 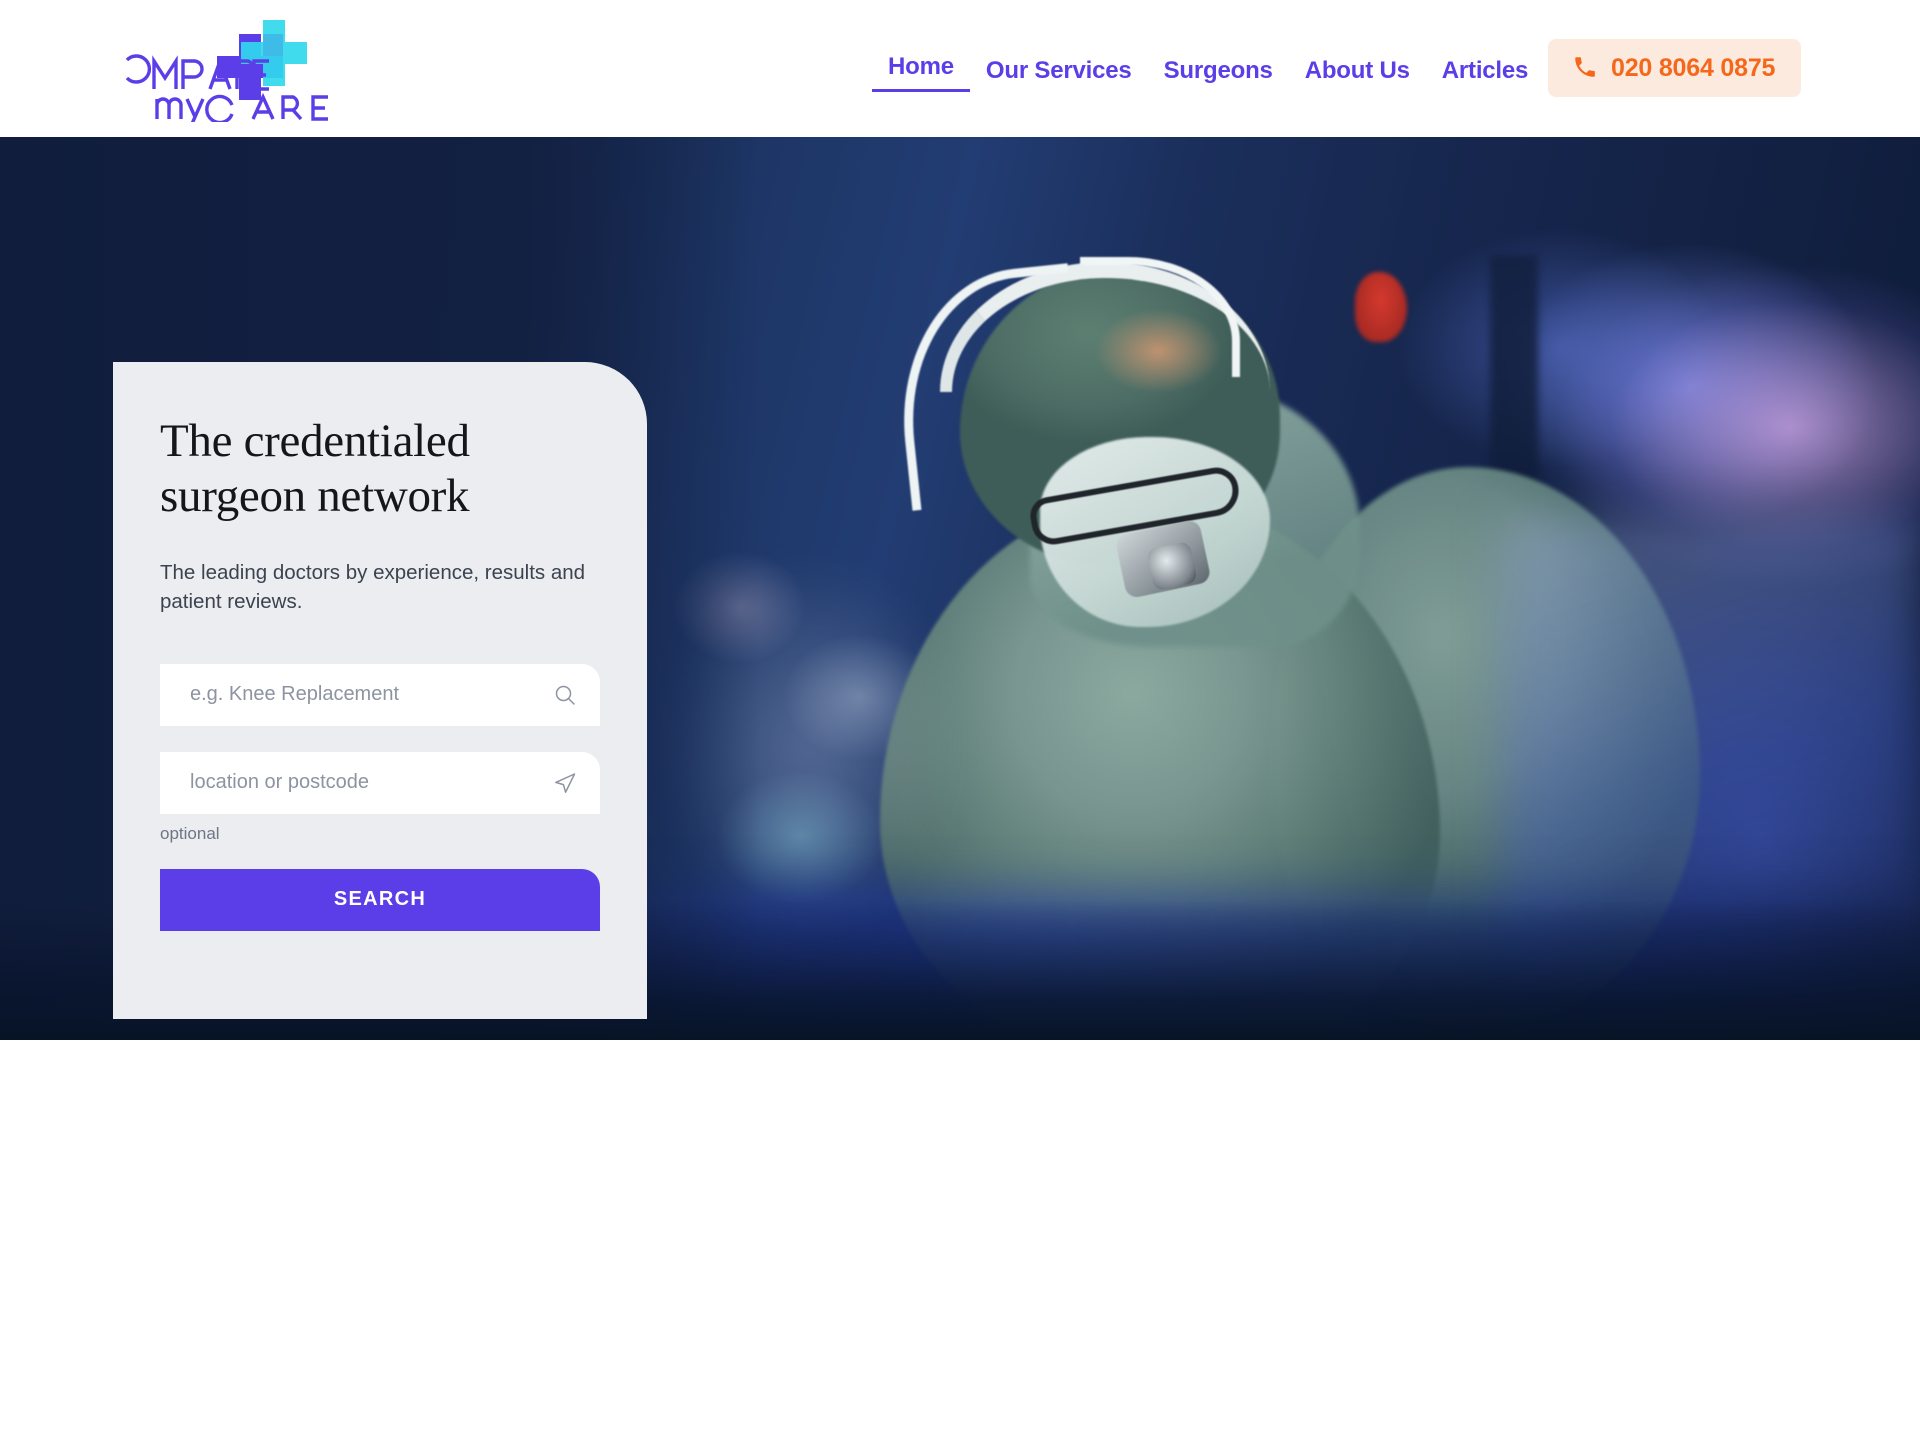 I want to click on nav-item-home: Home, so click(x=921, y=71).